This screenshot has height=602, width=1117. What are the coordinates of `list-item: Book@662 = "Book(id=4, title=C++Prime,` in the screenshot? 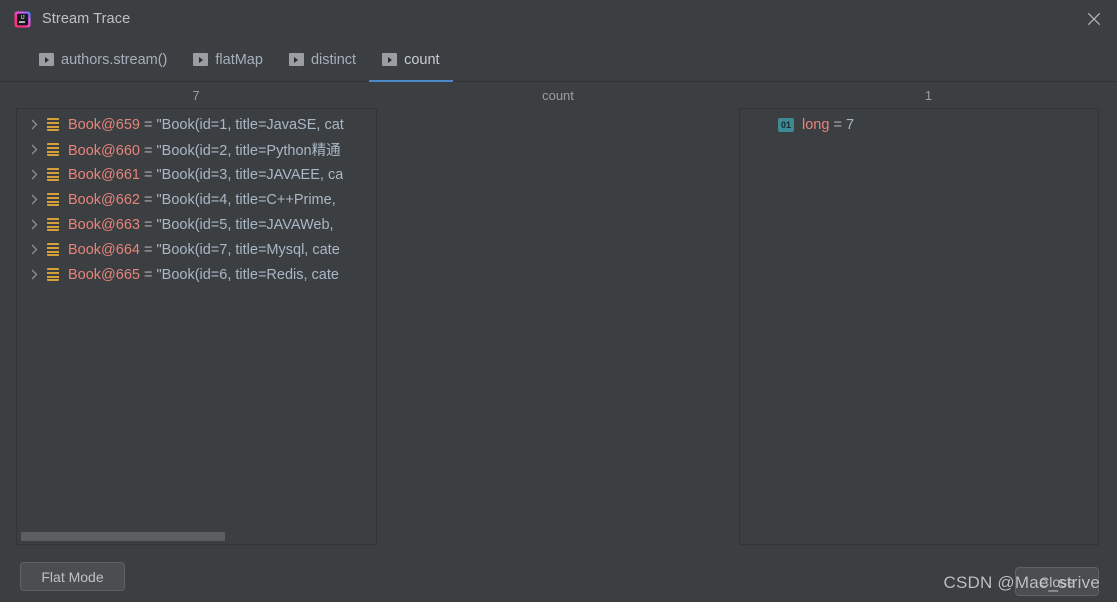 It's located at (196, 199).